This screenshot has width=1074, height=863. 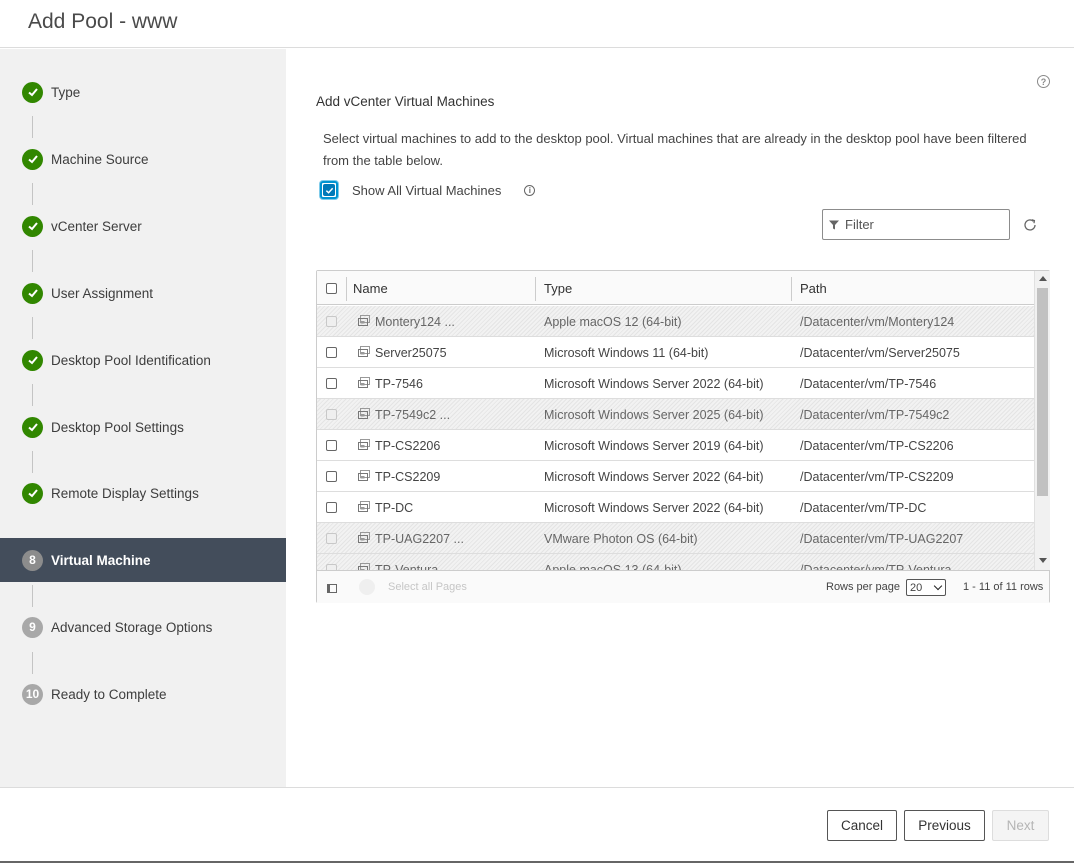 I want to click on step-machine-source: Machine Source, so click(x=143, y=159).